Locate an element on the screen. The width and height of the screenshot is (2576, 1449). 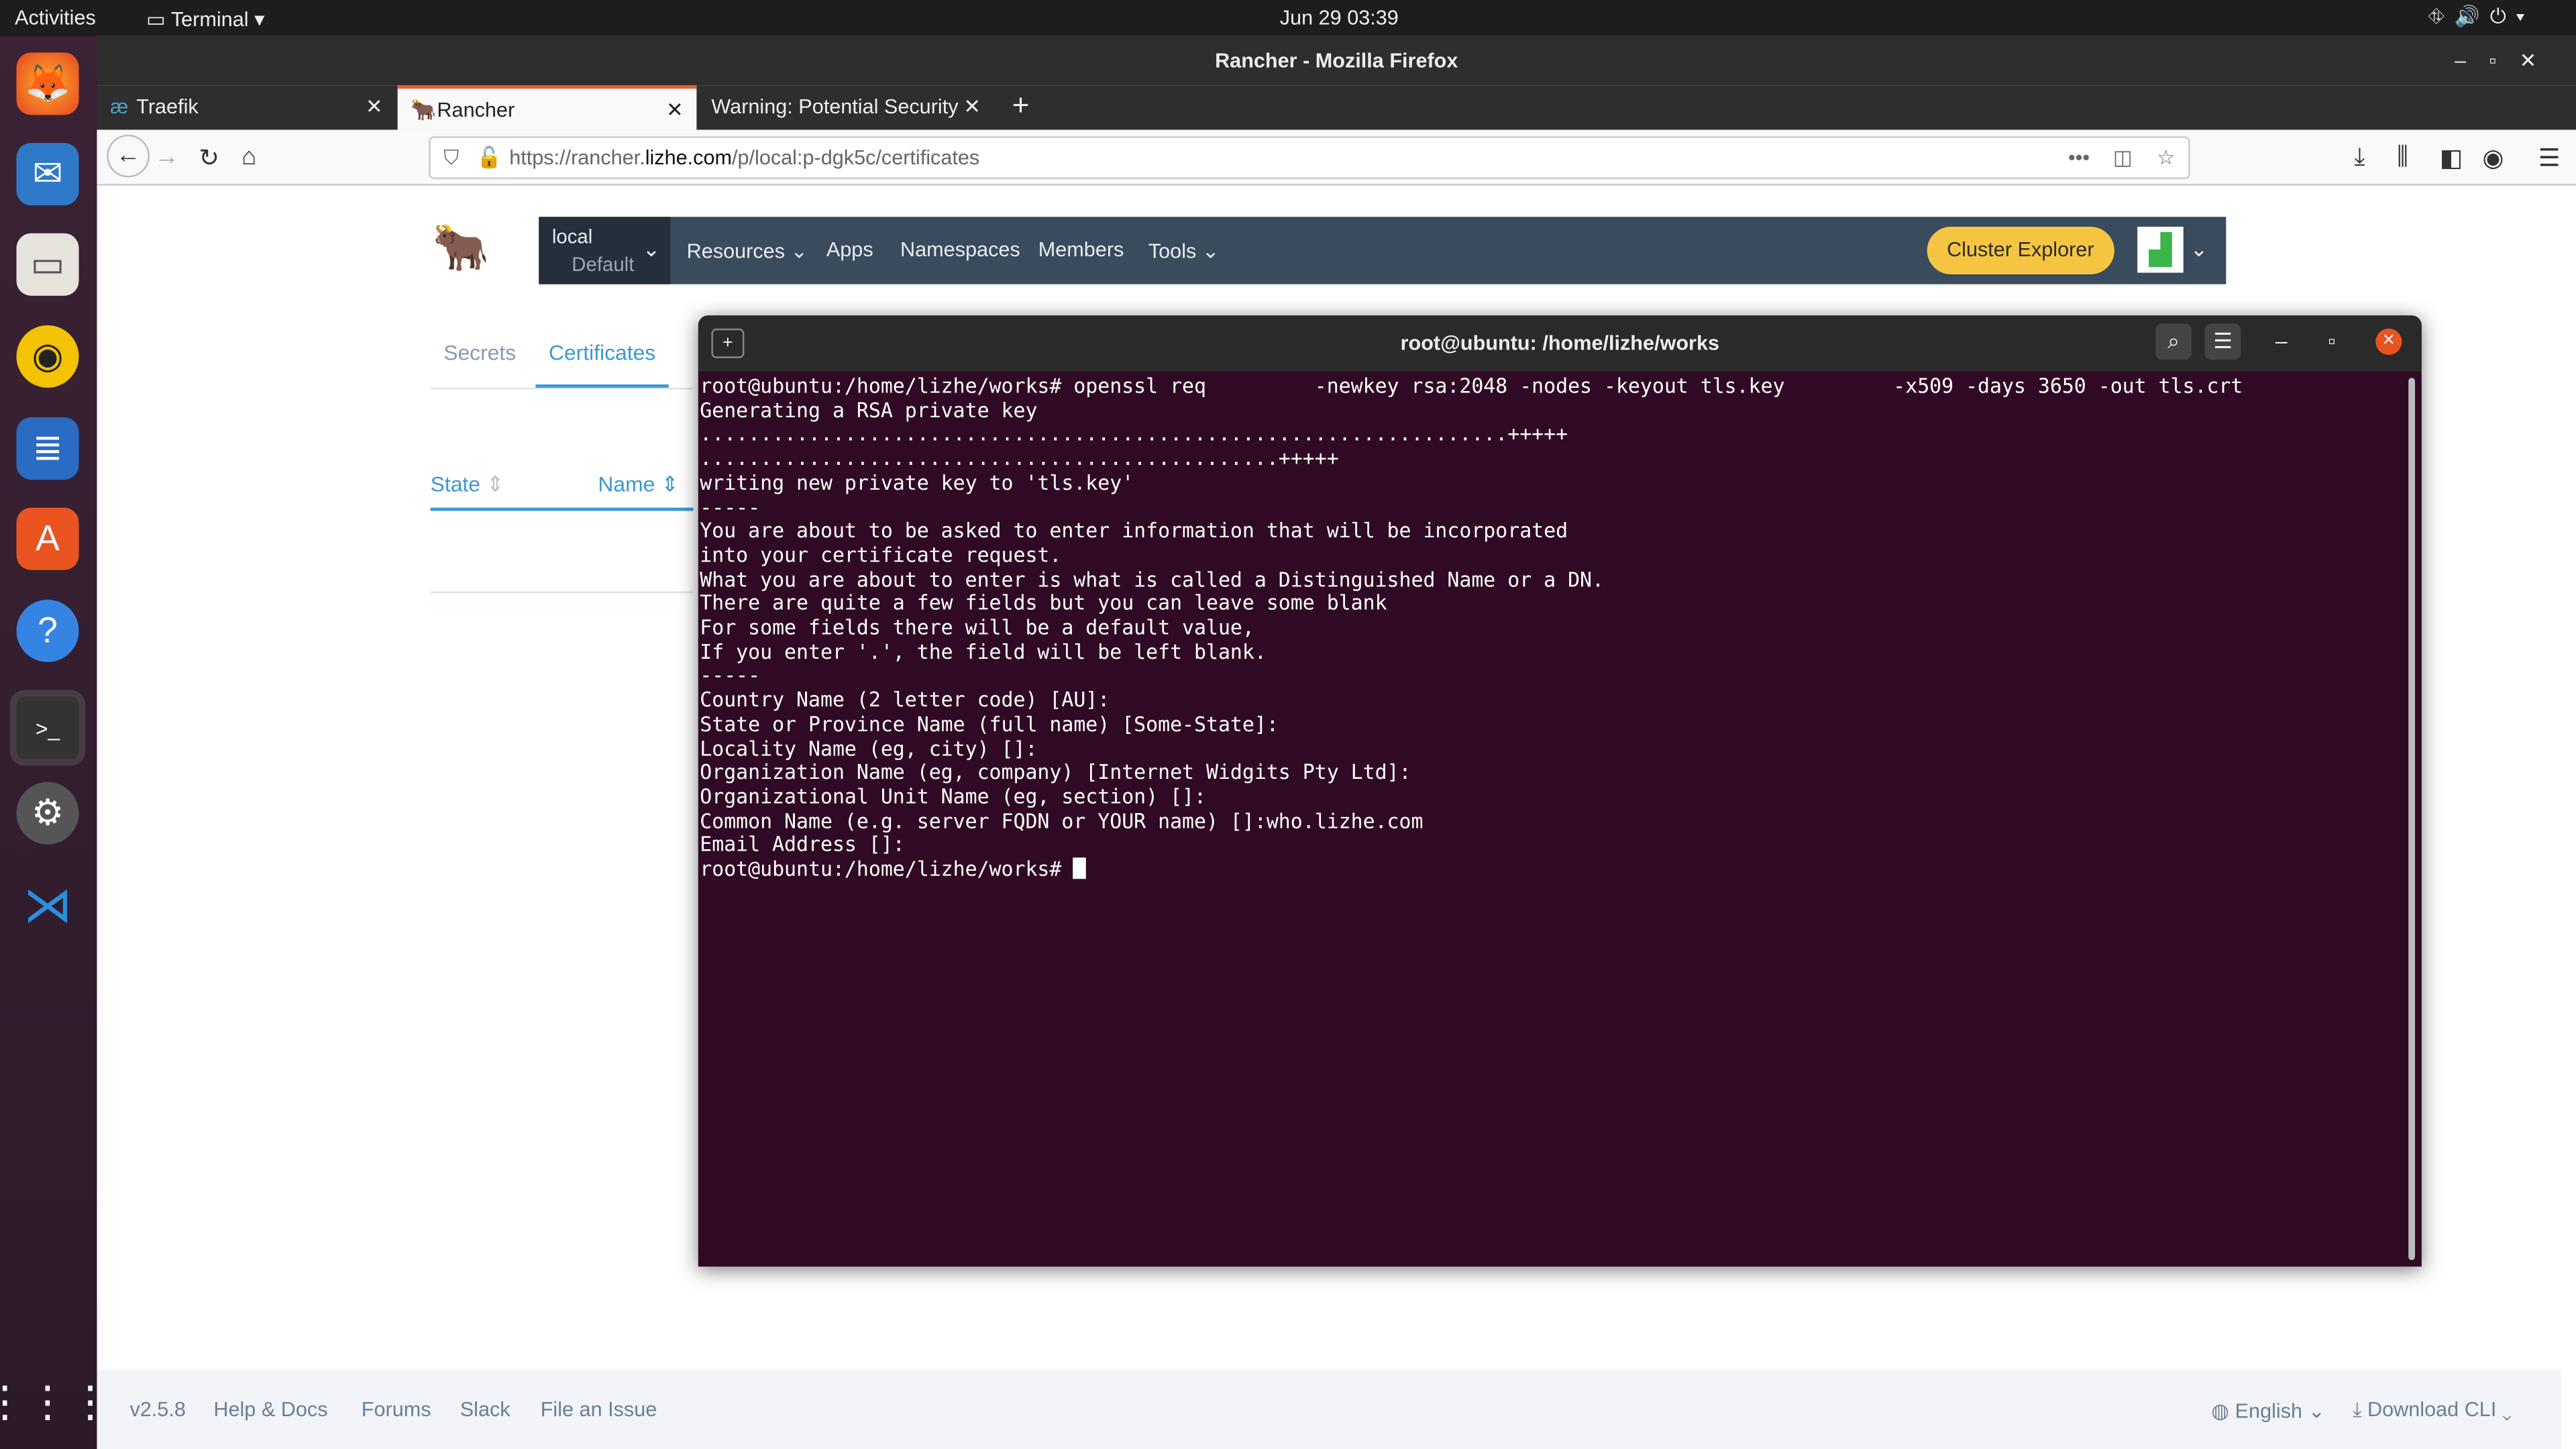
forums-link: Forums is located at coordinates (396, 1409).